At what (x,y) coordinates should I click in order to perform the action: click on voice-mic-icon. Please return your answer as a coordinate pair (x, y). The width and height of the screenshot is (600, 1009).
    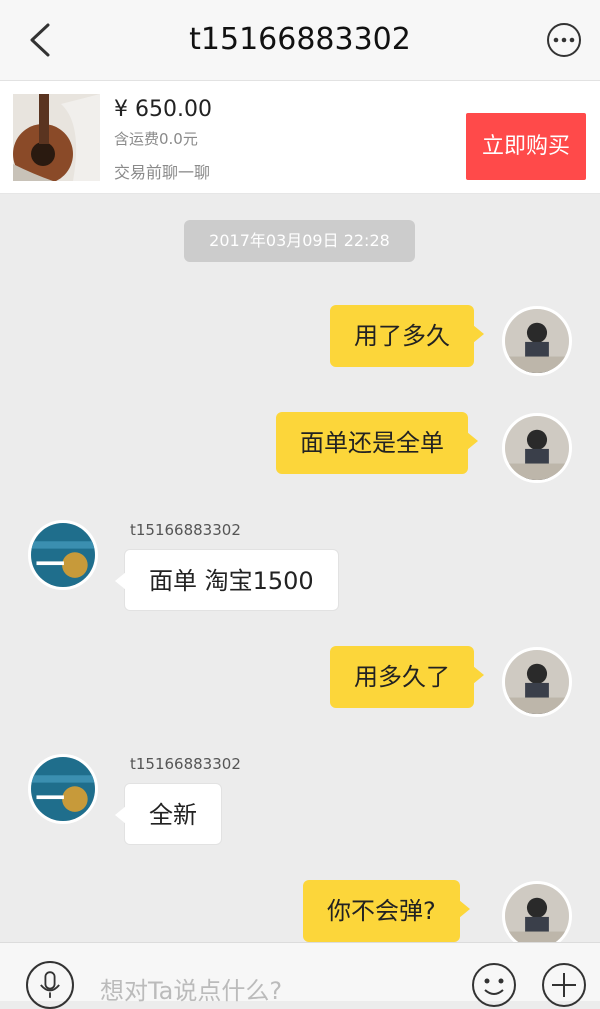
    Looking at the image, I should click on (50, 985).